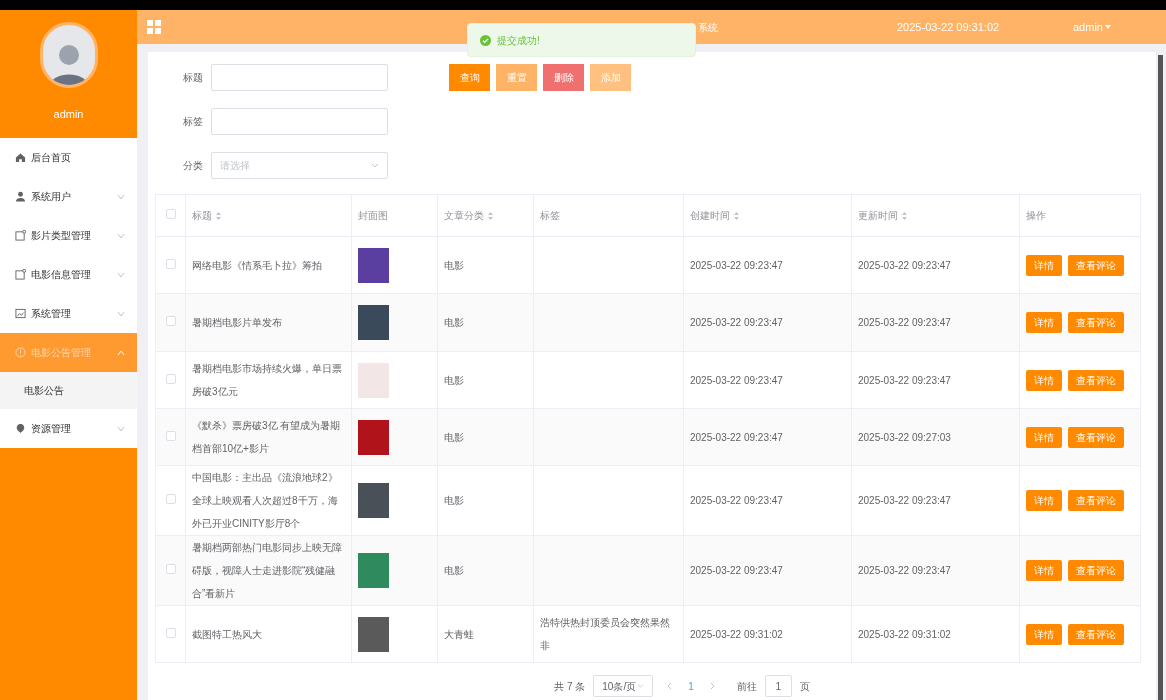 Image resolution: width=1166 pixels, height=700 pixels. What do you see at coordinates (563, 77) in the screenshot?
I see `delete-button: 删除` at bounding box center [563, 77].